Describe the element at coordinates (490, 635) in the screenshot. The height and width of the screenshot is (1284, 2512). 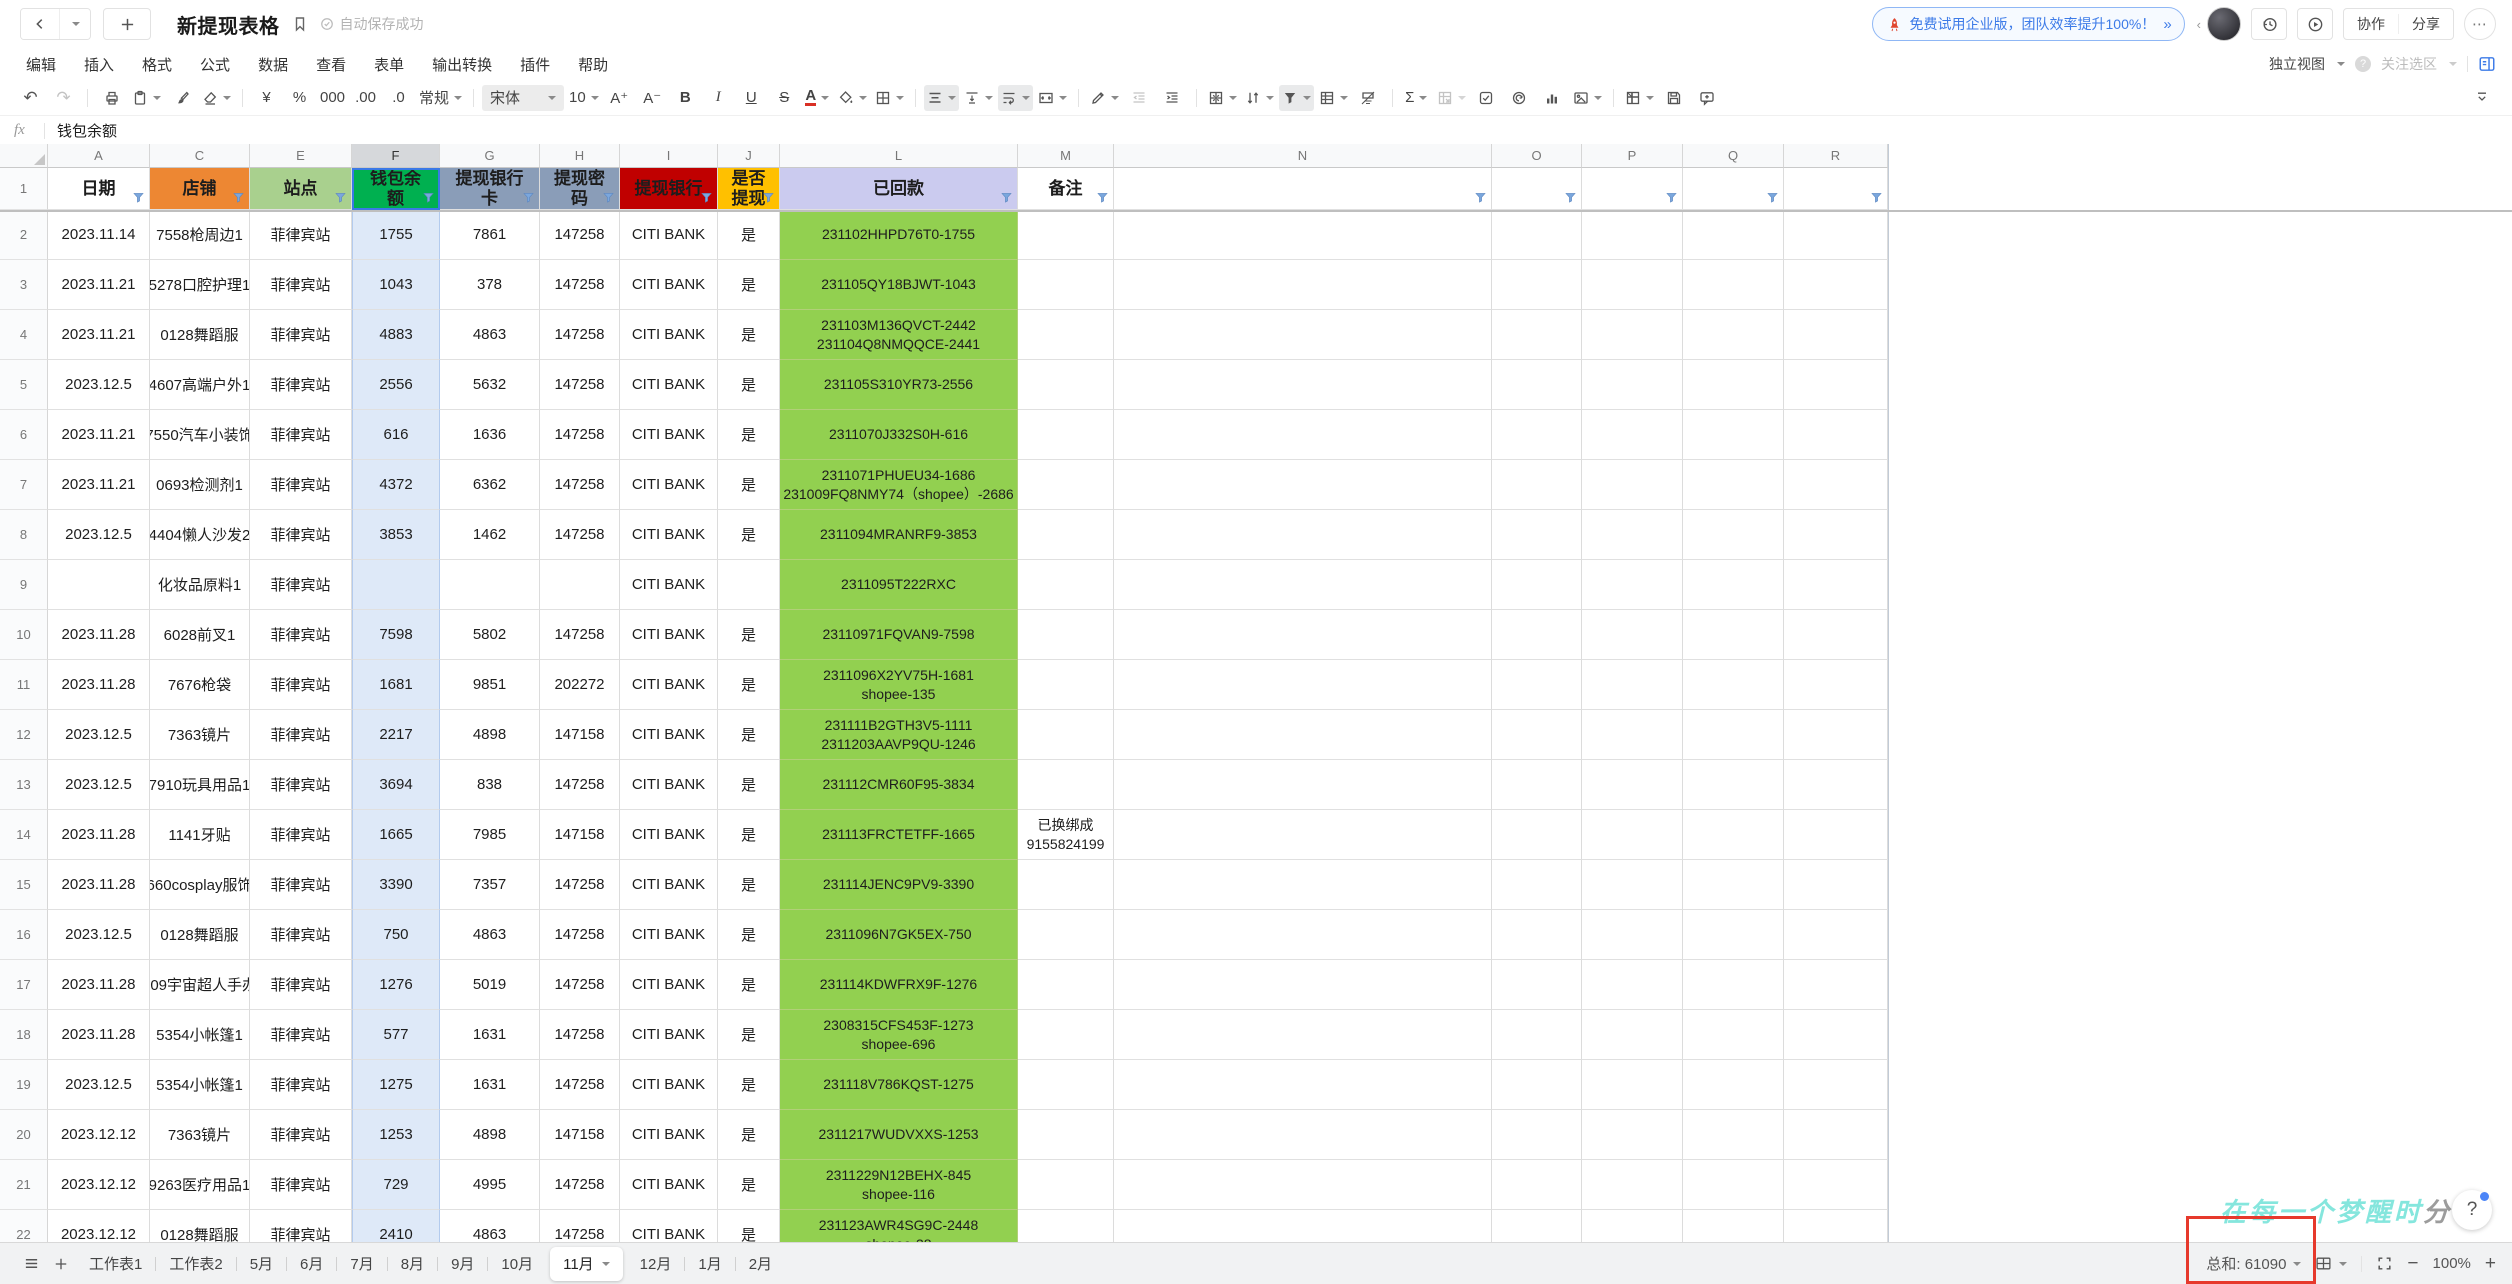
I see `cell-G10: 5802` at that location.